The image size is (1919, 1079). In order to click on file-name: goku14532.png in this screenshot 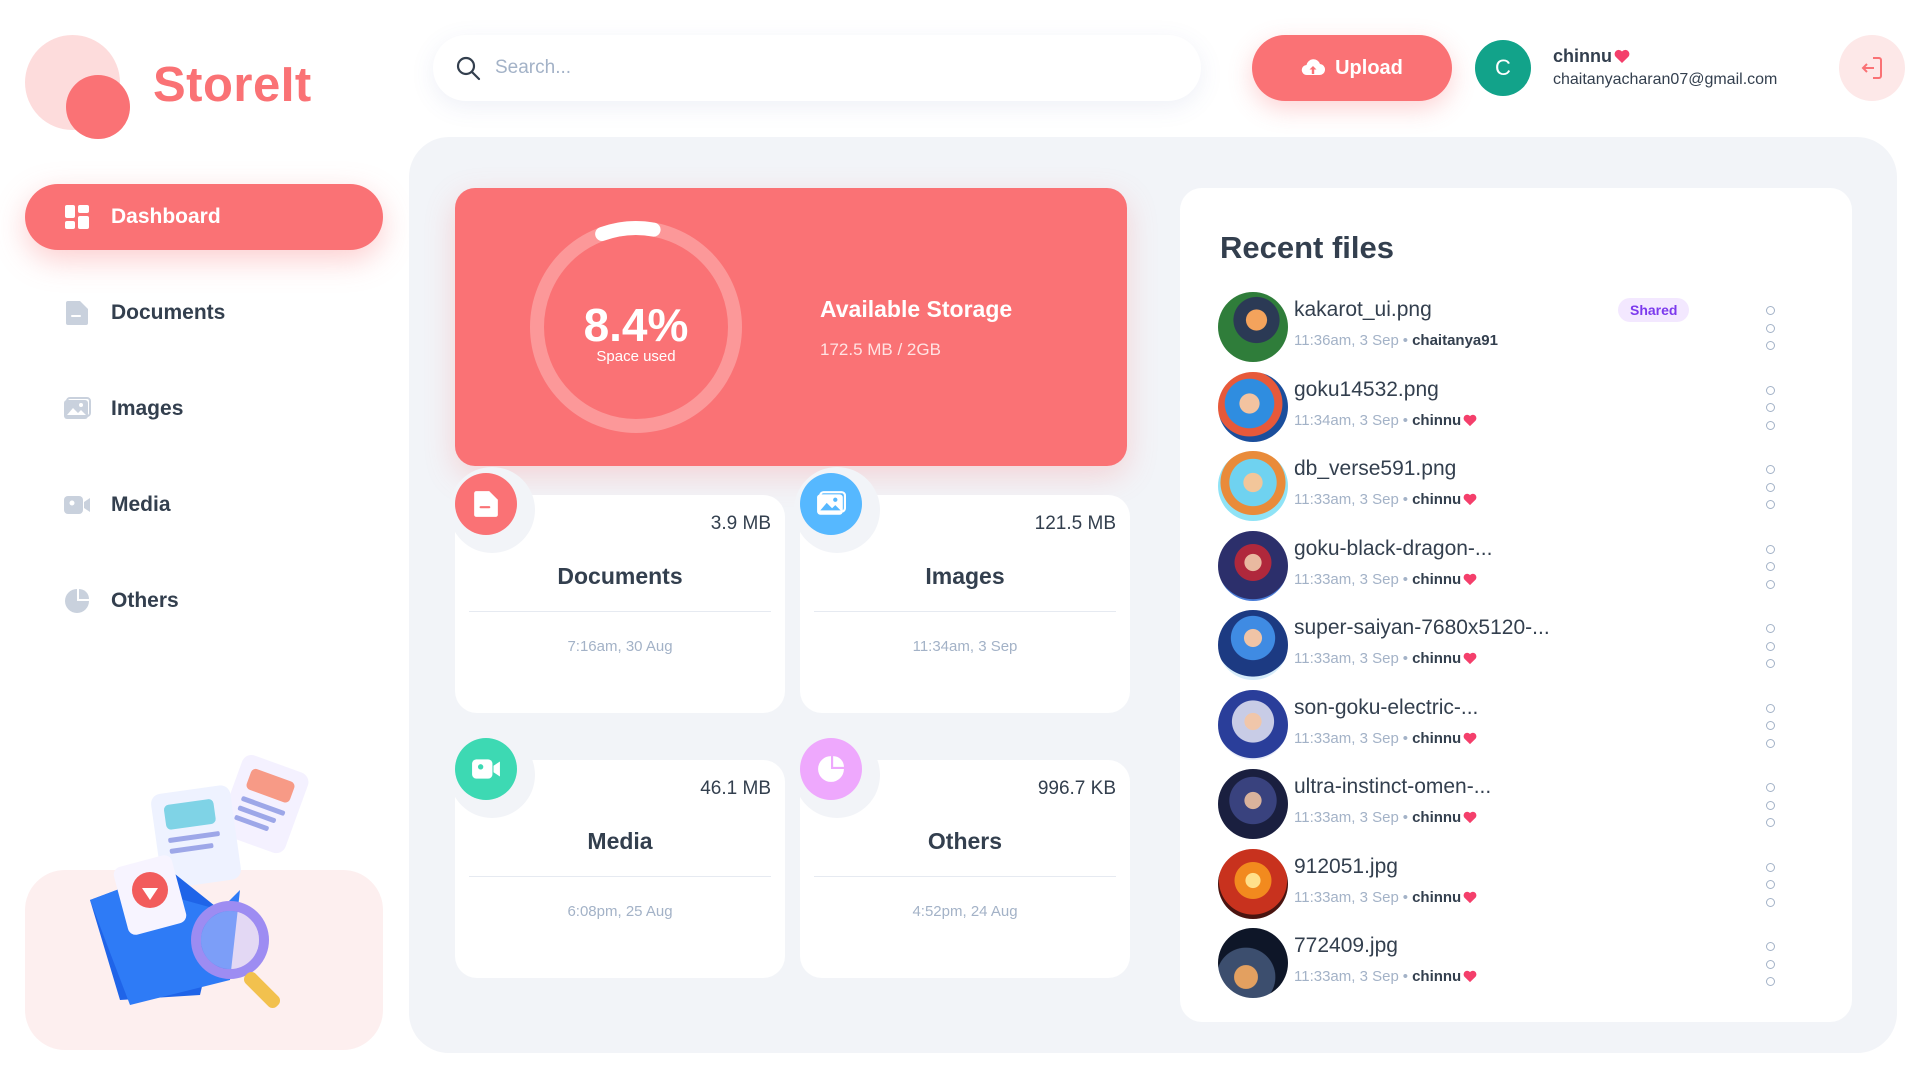, I will do `click(1366, 390)`.